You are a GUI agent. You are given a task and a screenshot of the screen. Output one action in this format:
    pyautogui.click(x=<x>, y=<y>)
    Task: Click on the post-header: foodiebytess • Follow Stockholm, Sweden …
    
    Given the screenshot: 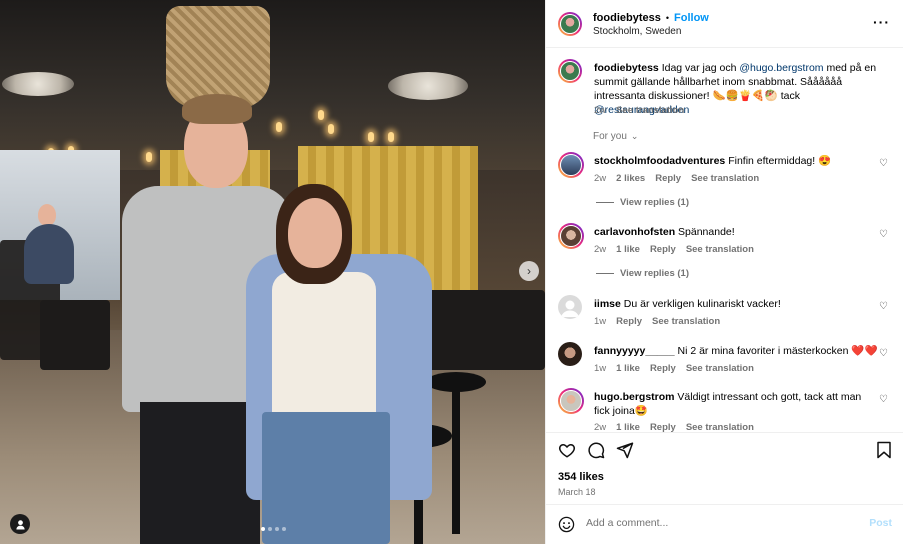 What is the action you would take?
    pyautogui.click(x=724, y=24)
    